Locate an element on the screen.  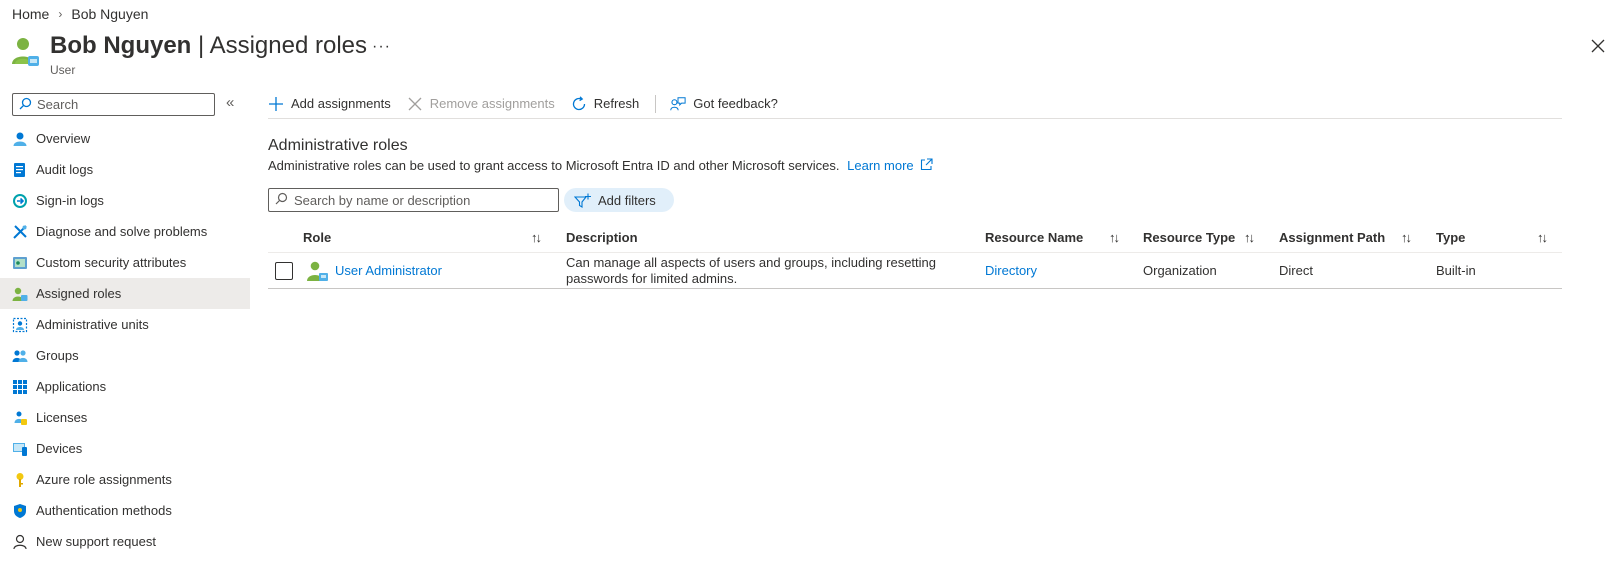
sidebar-item-audit-logs: Audit logs is located at coordinates (125, 169).